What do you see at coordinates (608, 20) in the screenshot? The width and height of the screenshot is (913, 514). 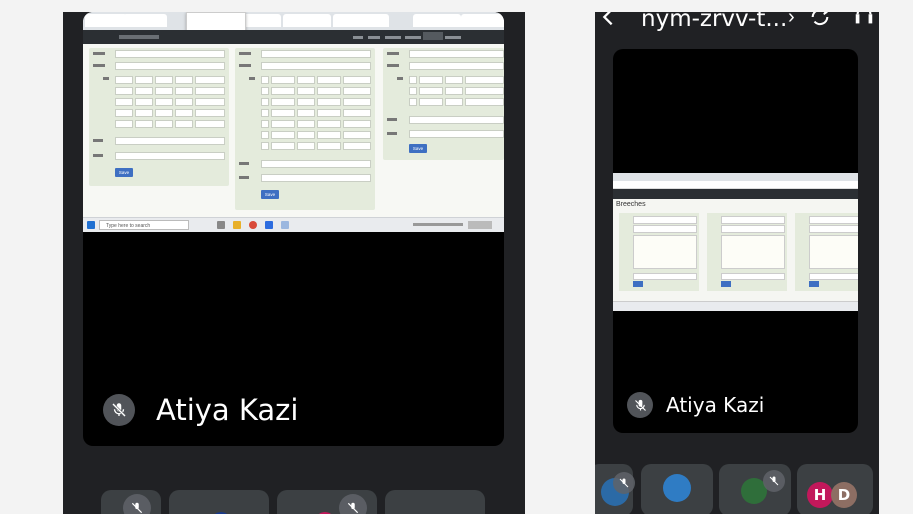 I see `back-arrow-icon` at bounding box center [608, 20].